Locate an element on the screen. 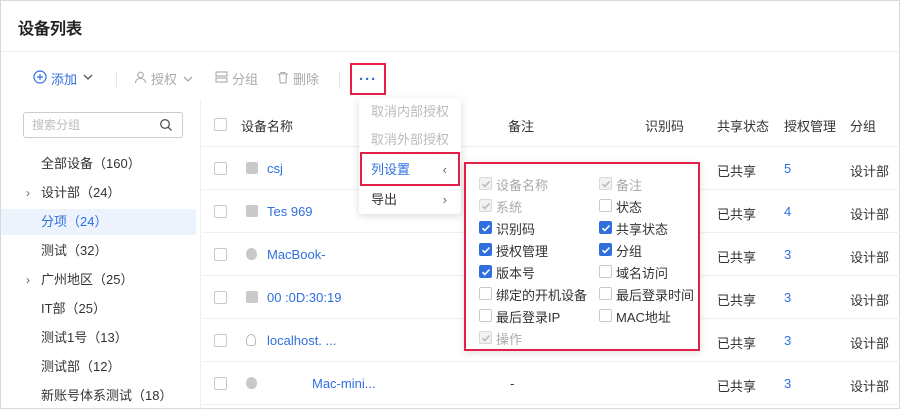 The height and width of the screenshot is (409, 900). auth-count-link: 5 is located at coordinates (787, 168).